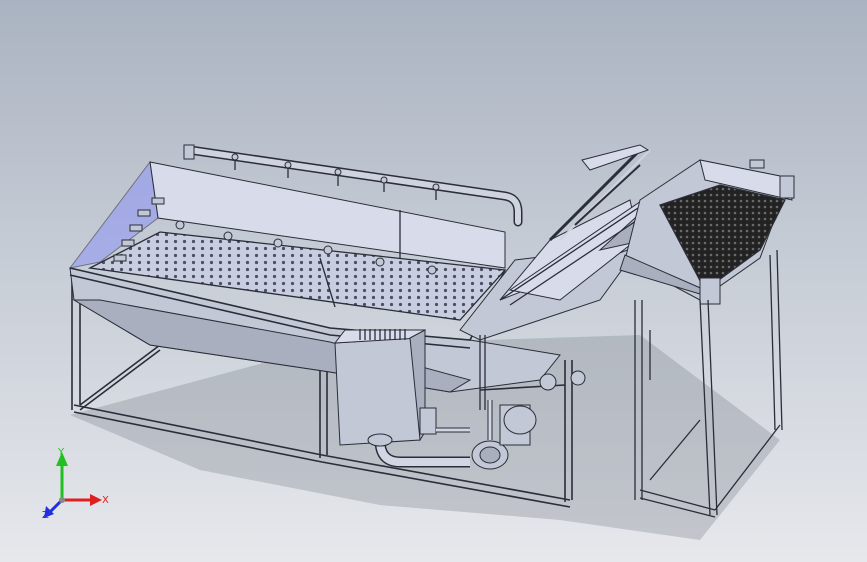  Describe the element at coordinates (707, 232) in the screenshot. I see `picking-conveyor` at that location.